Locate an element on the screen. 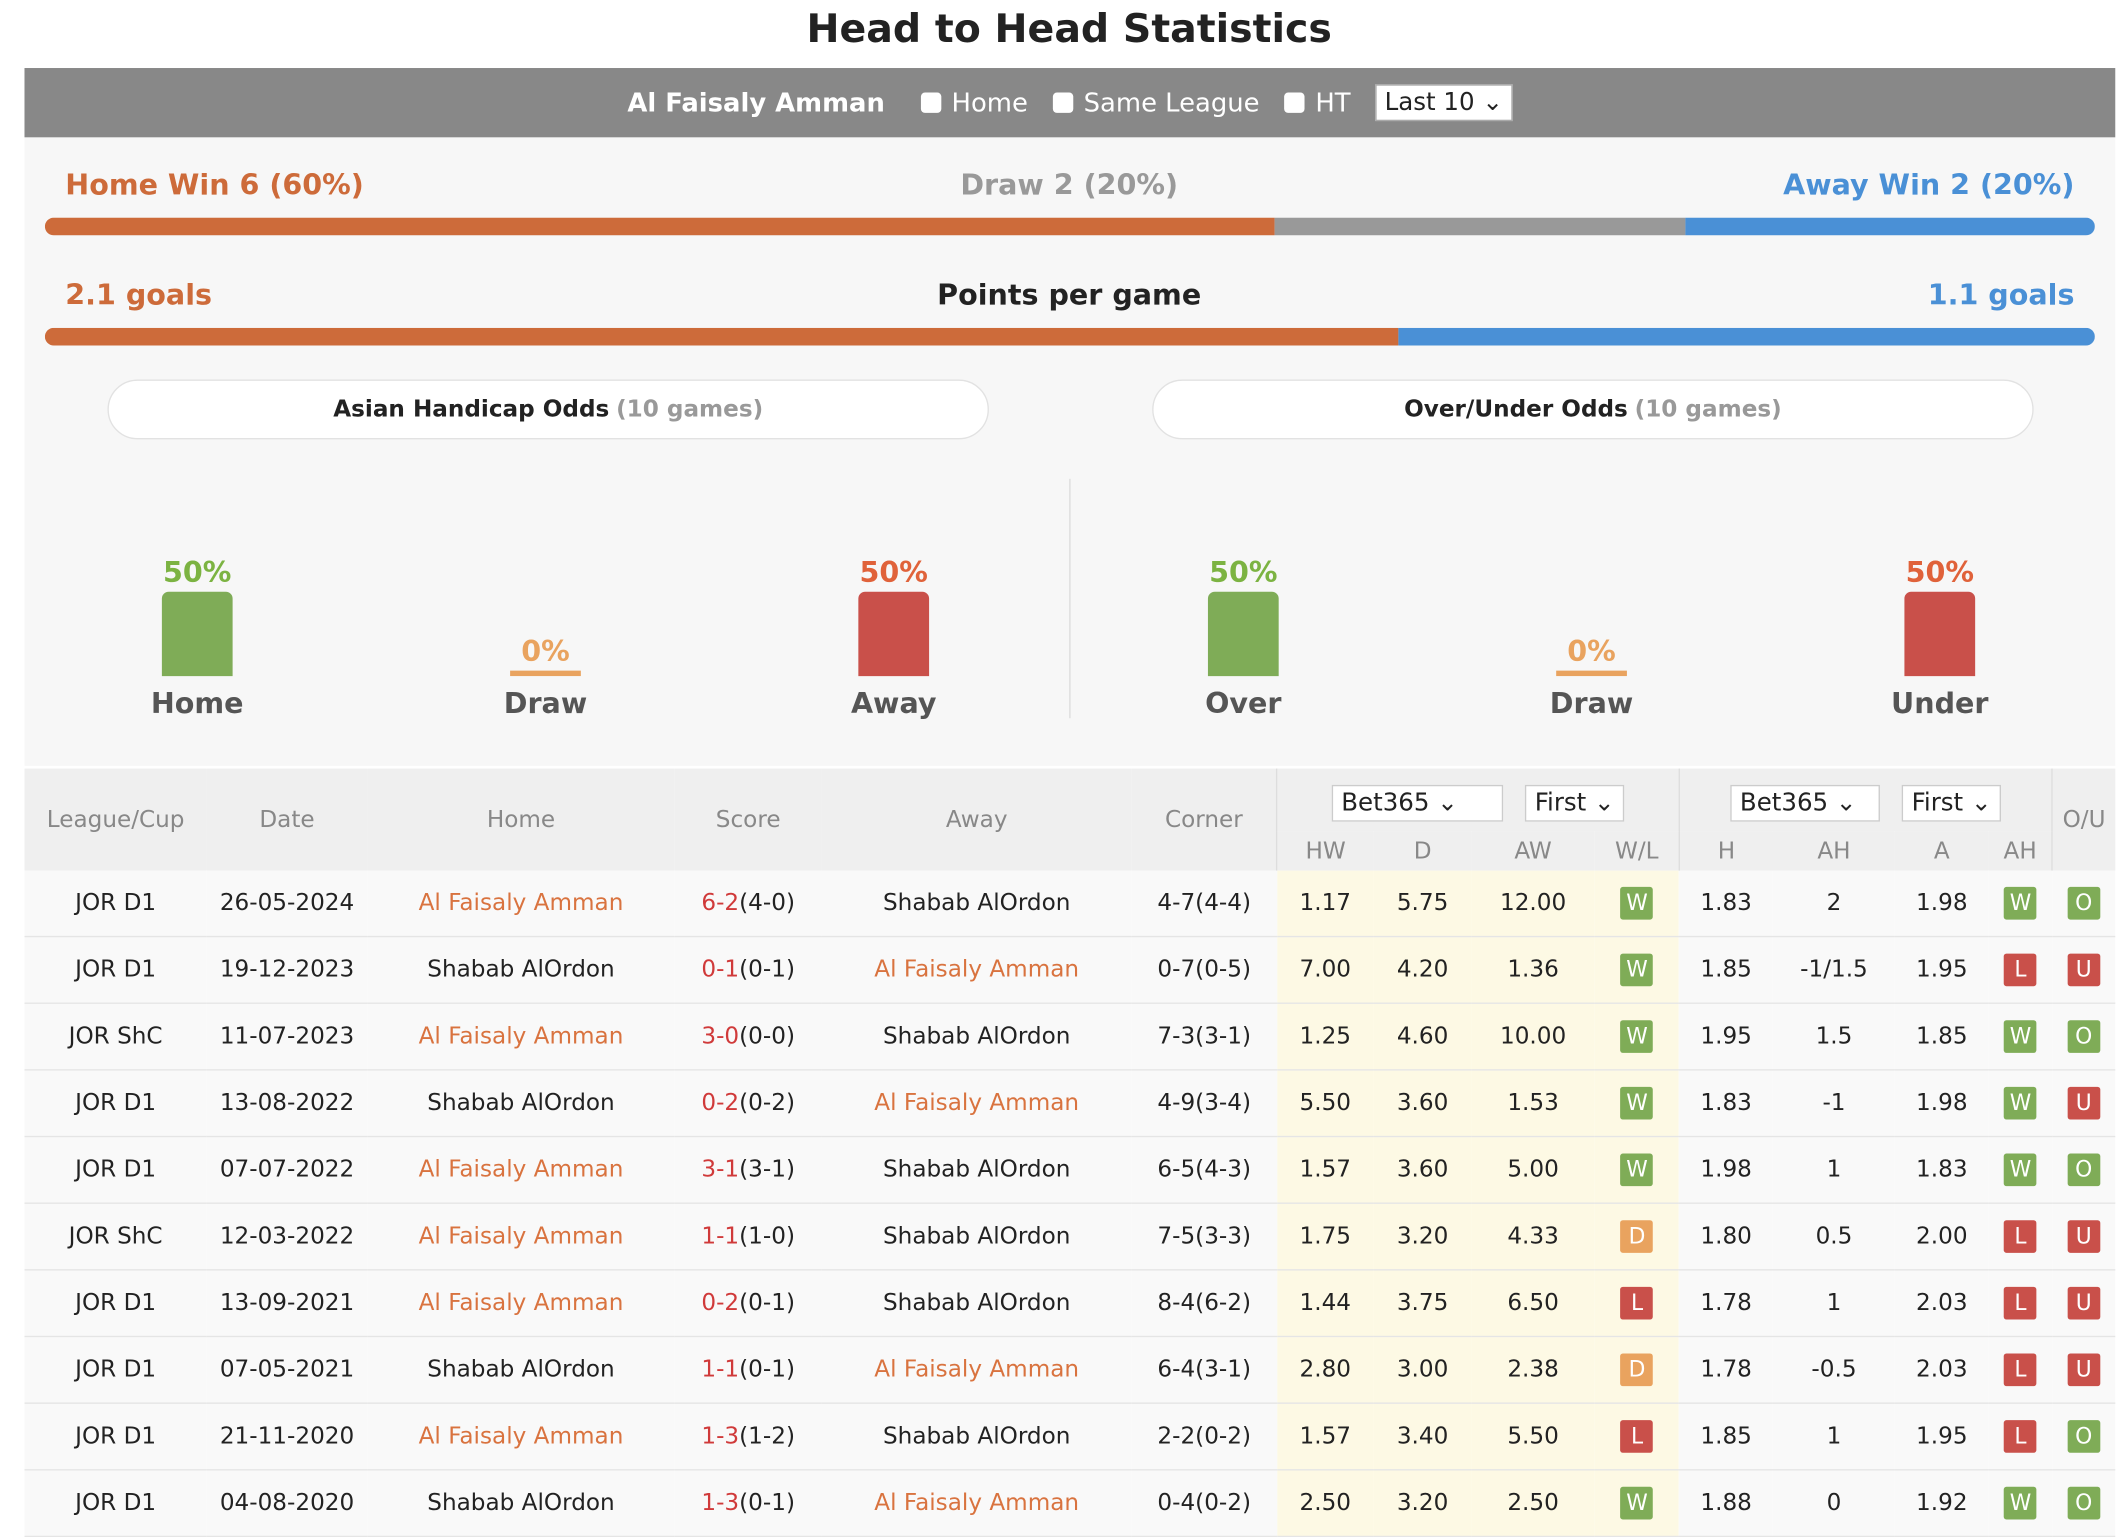 The height and width of the screenshot is (1537, 2122). score: 6-2 is located at coordinates (720, 903).